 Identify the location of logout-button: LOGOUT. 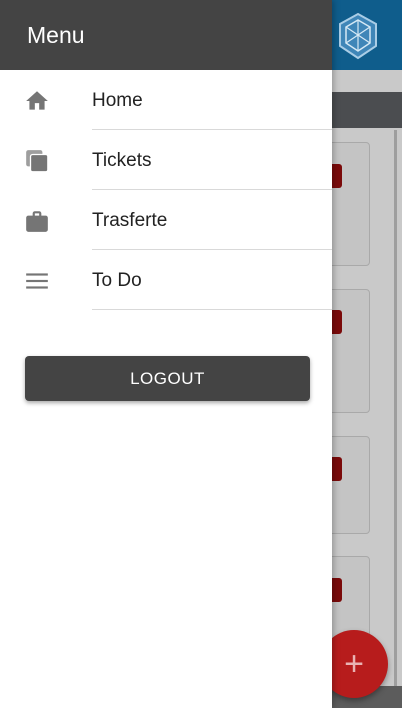
(167, 378).